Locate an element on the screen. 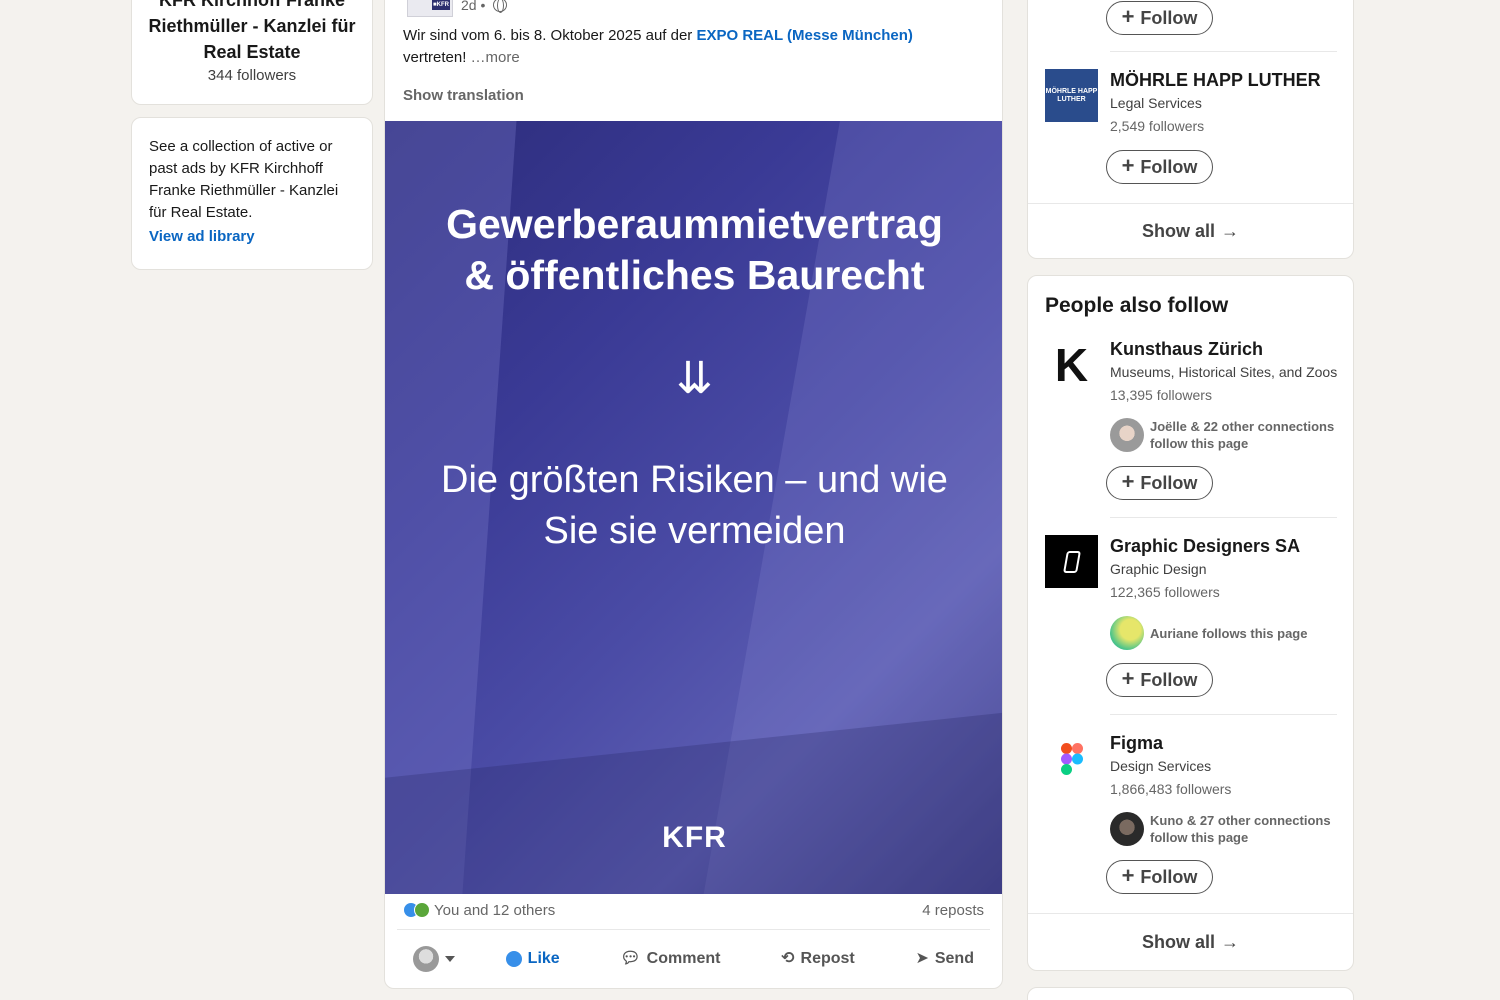 This screenshot has height=1000, width=1500. show-translation-button: Show translation is located at coordinates (463, 95).